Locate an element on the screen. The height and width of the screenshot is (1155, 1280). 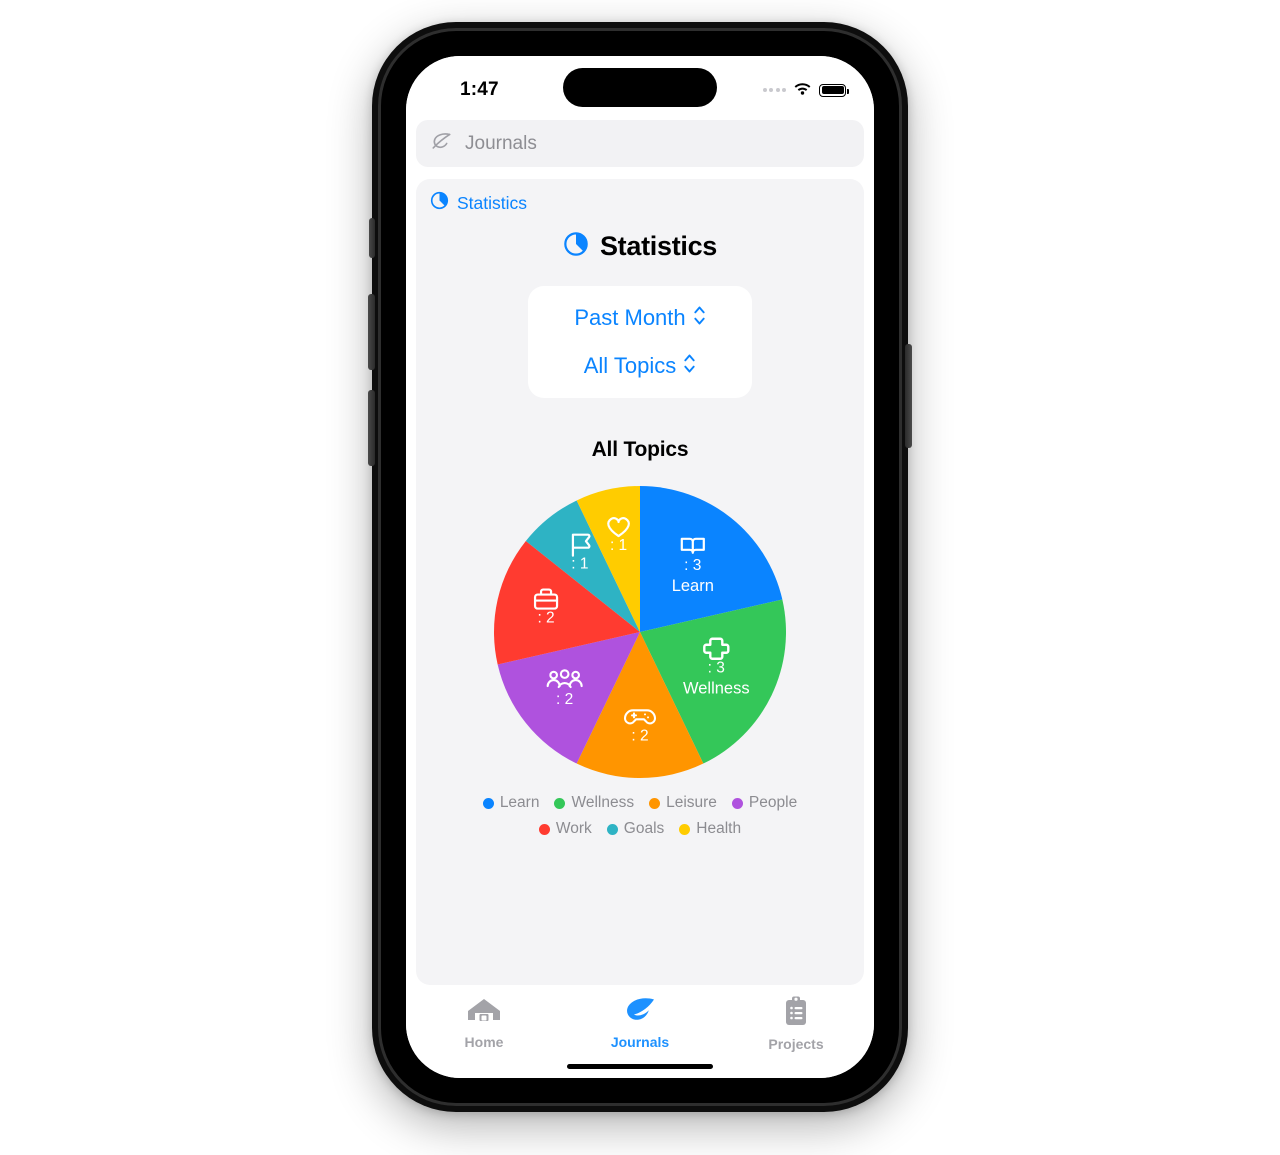
page-title-text: Statistics is located at coordinates (658, 246).